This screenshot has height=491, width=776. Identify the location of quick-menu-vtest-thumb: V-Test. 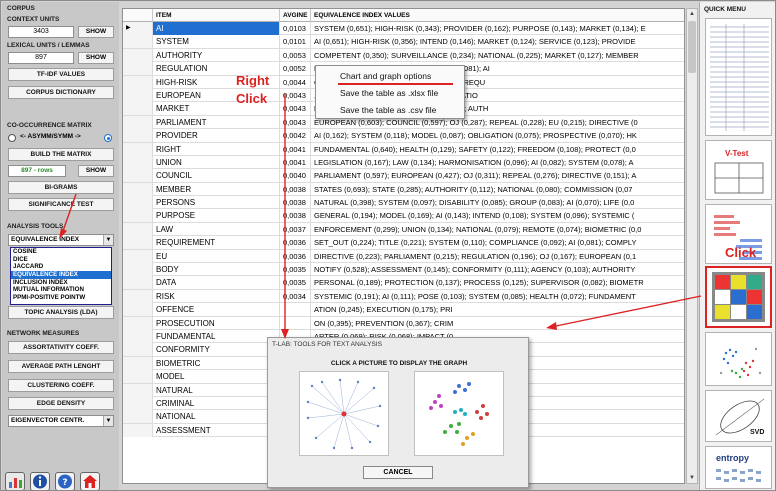
(738, 170).